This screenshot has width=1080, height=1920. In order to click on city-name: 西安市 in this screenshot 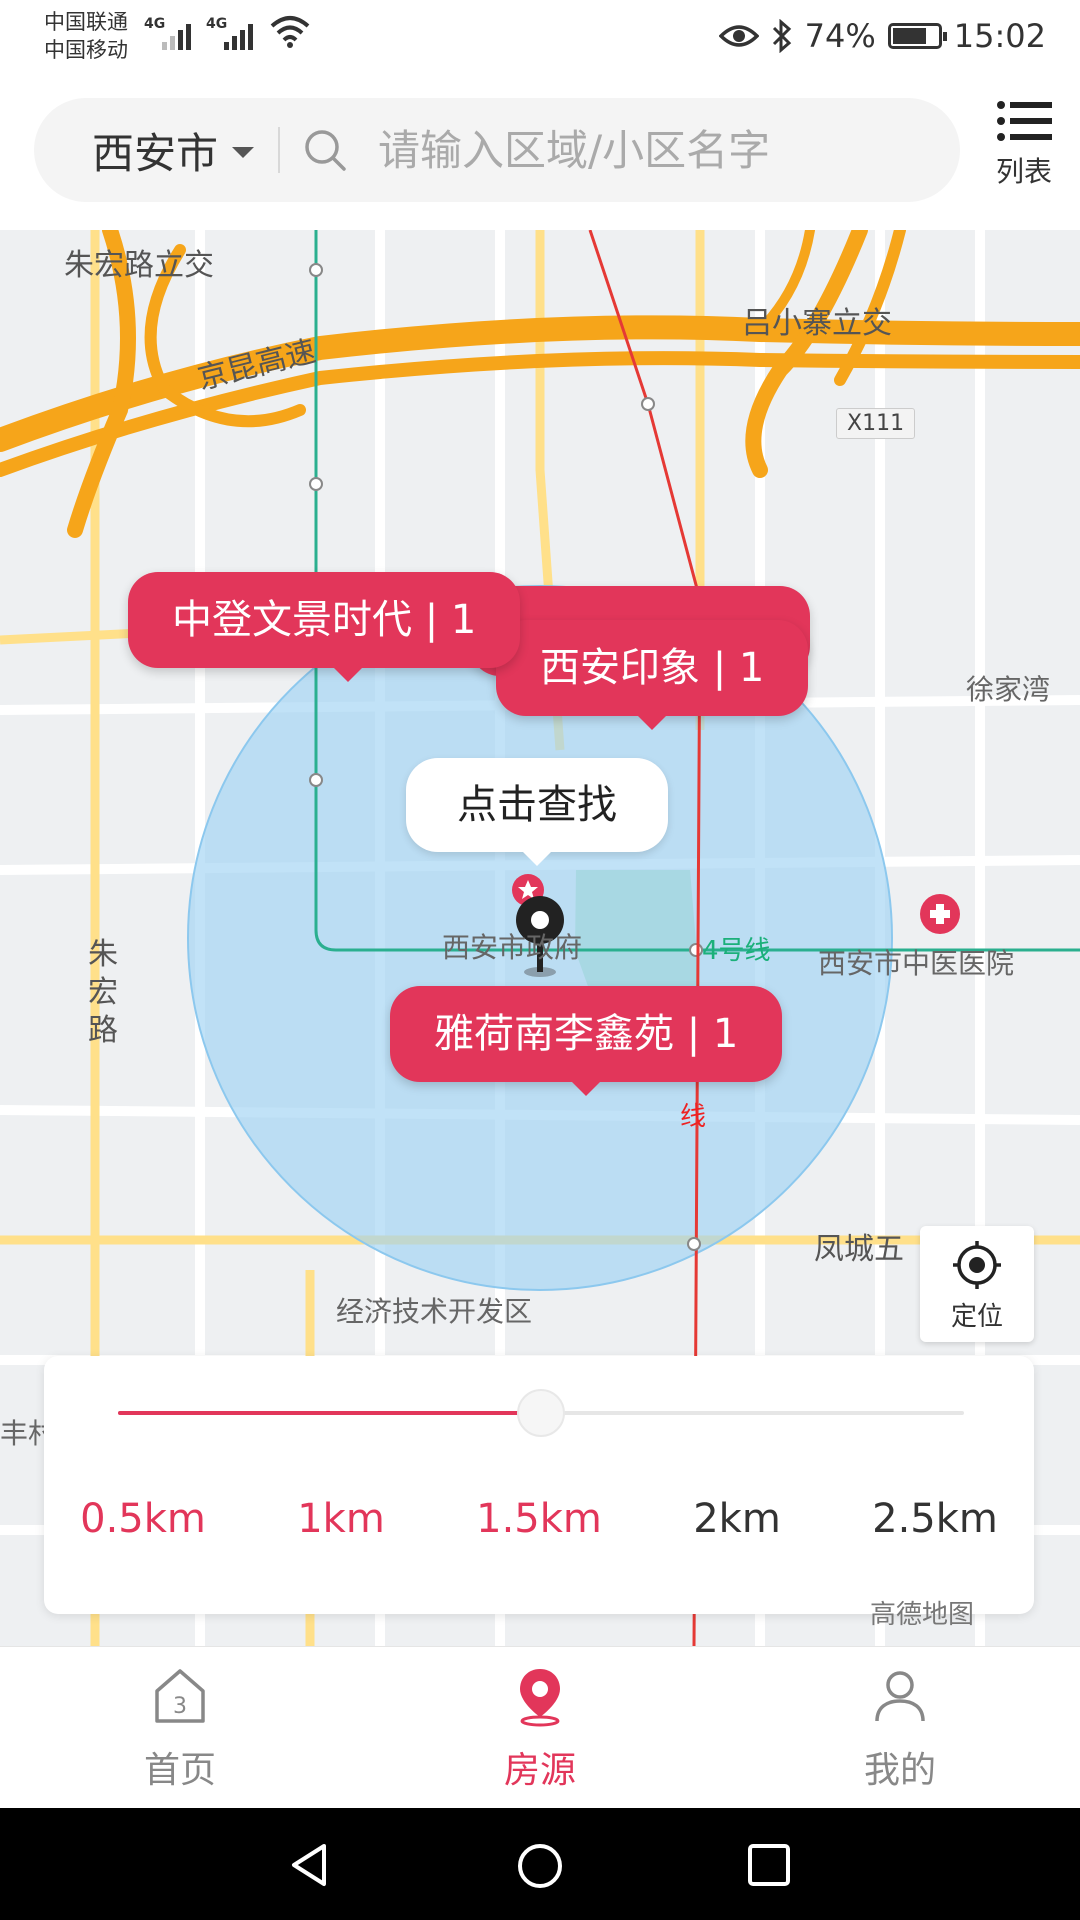, I will do `click(155, 153)`.